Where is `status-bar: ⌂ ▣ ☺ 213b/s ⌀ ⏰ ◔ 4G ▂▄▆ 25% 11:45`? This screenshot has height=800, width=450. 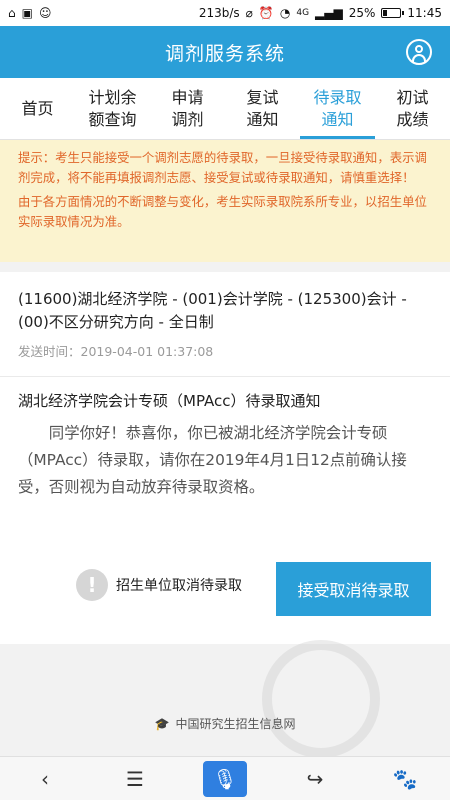
status-bar: ⌂ ▣ ☺ 213b/s ⌀ ⏰ ◔ 4G ▂▄▆ 25% 11:45 is located at coordinates (225, 13).